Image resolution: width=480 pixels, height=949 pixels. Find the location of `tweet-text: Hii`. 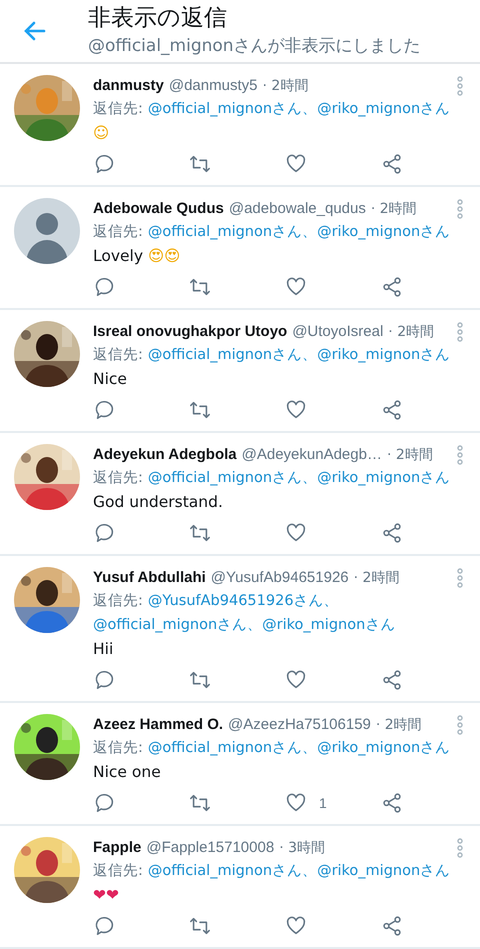

tweet-text: Hii is located at coordinates (103, 649).